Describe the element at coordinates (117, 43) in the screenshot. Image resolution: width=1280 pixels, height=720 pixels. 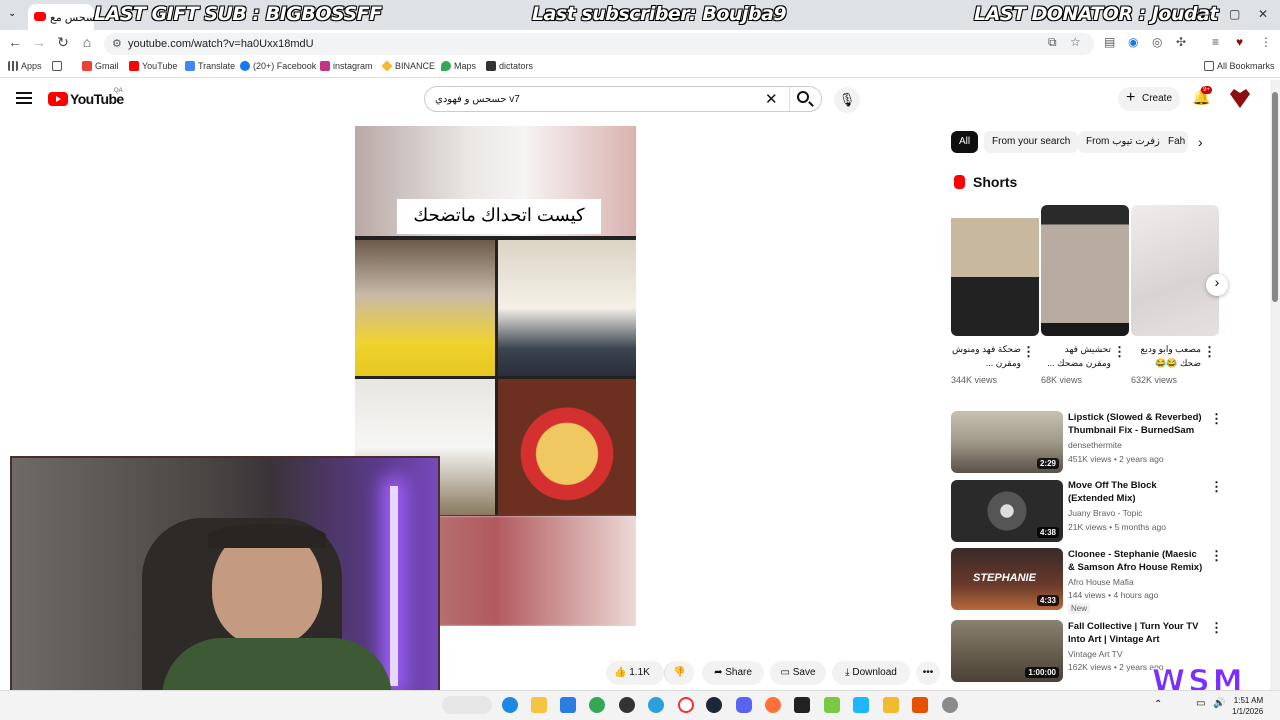
I see `site-info-icon: ⚙` at that location.